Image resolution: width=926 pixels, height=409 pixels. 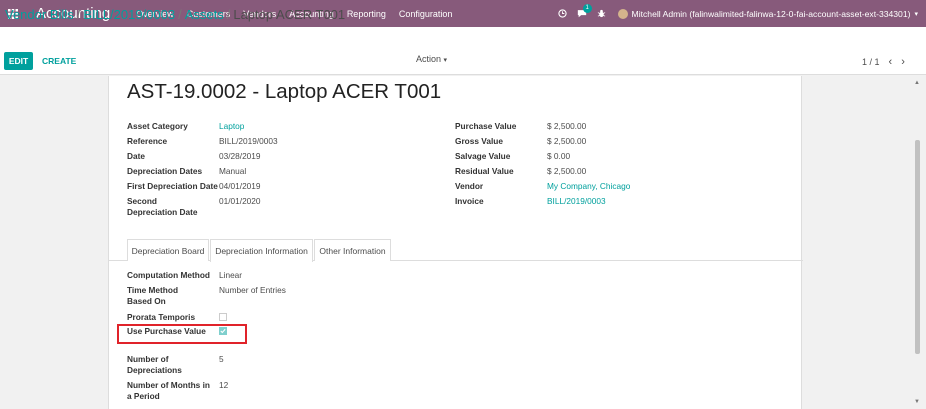 What do you see at coordinates (576, 201) in the screenshot?
I see `invoice-link: BILL/2019/0003` at bounding box center [576, 201].